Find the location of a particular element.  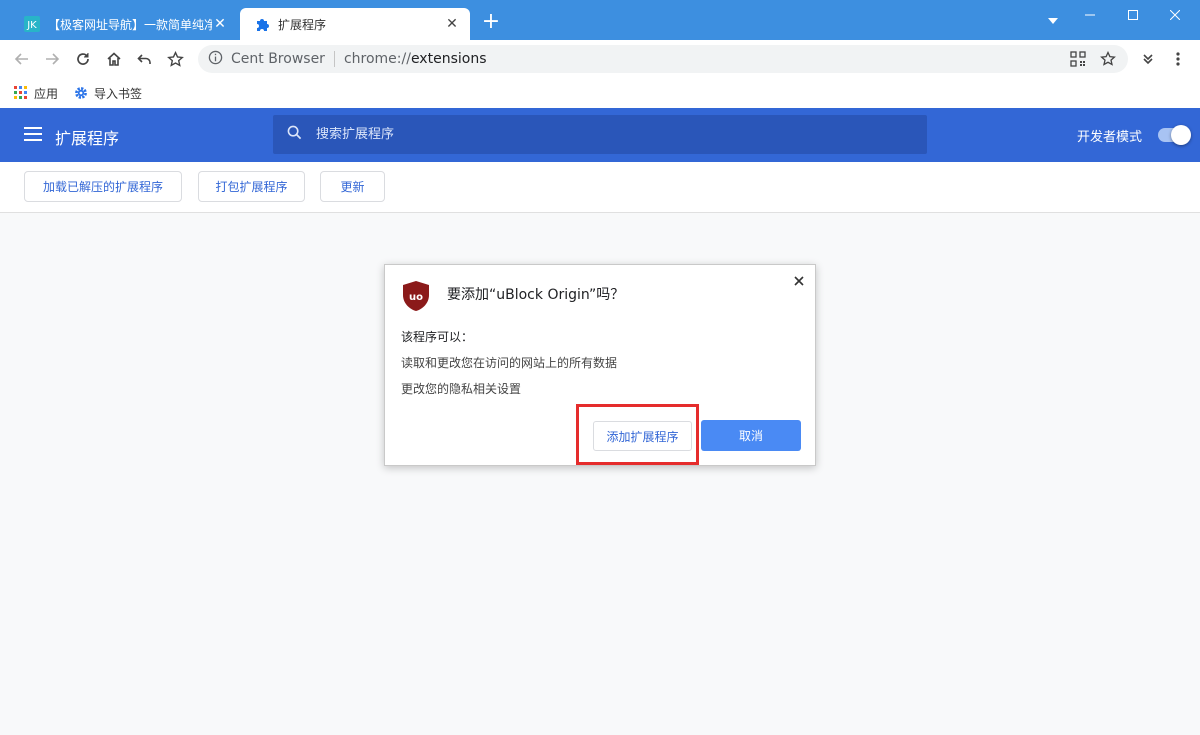

developer-mode-toggle is located at coordinates (1174, 135).